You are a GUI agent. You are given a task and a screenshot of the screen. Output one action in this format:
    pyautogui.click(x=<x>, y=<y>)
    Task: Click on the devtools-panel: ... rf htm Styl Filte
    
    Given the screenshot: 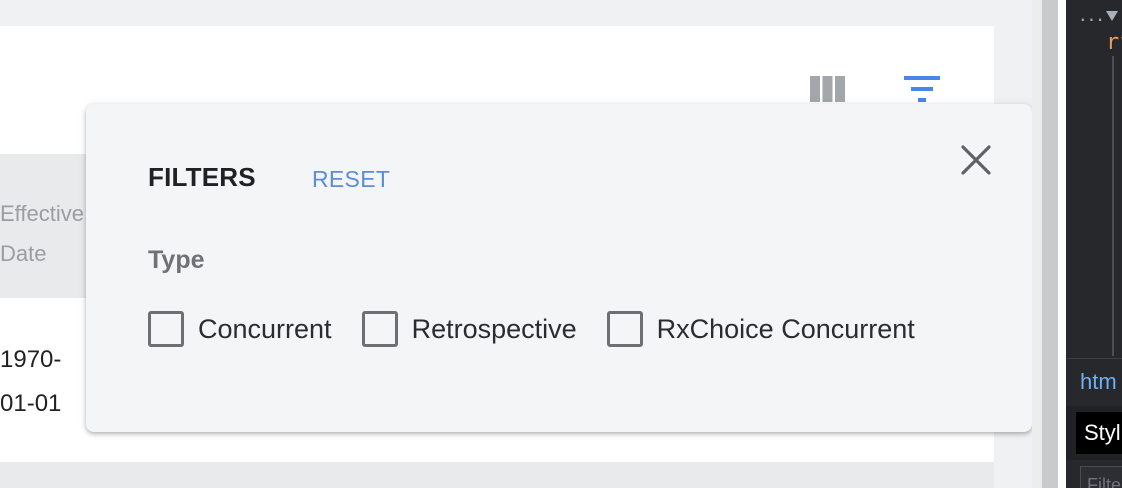 What is the action you would take?
    pyautogui.click(x=1090, y=244)
    